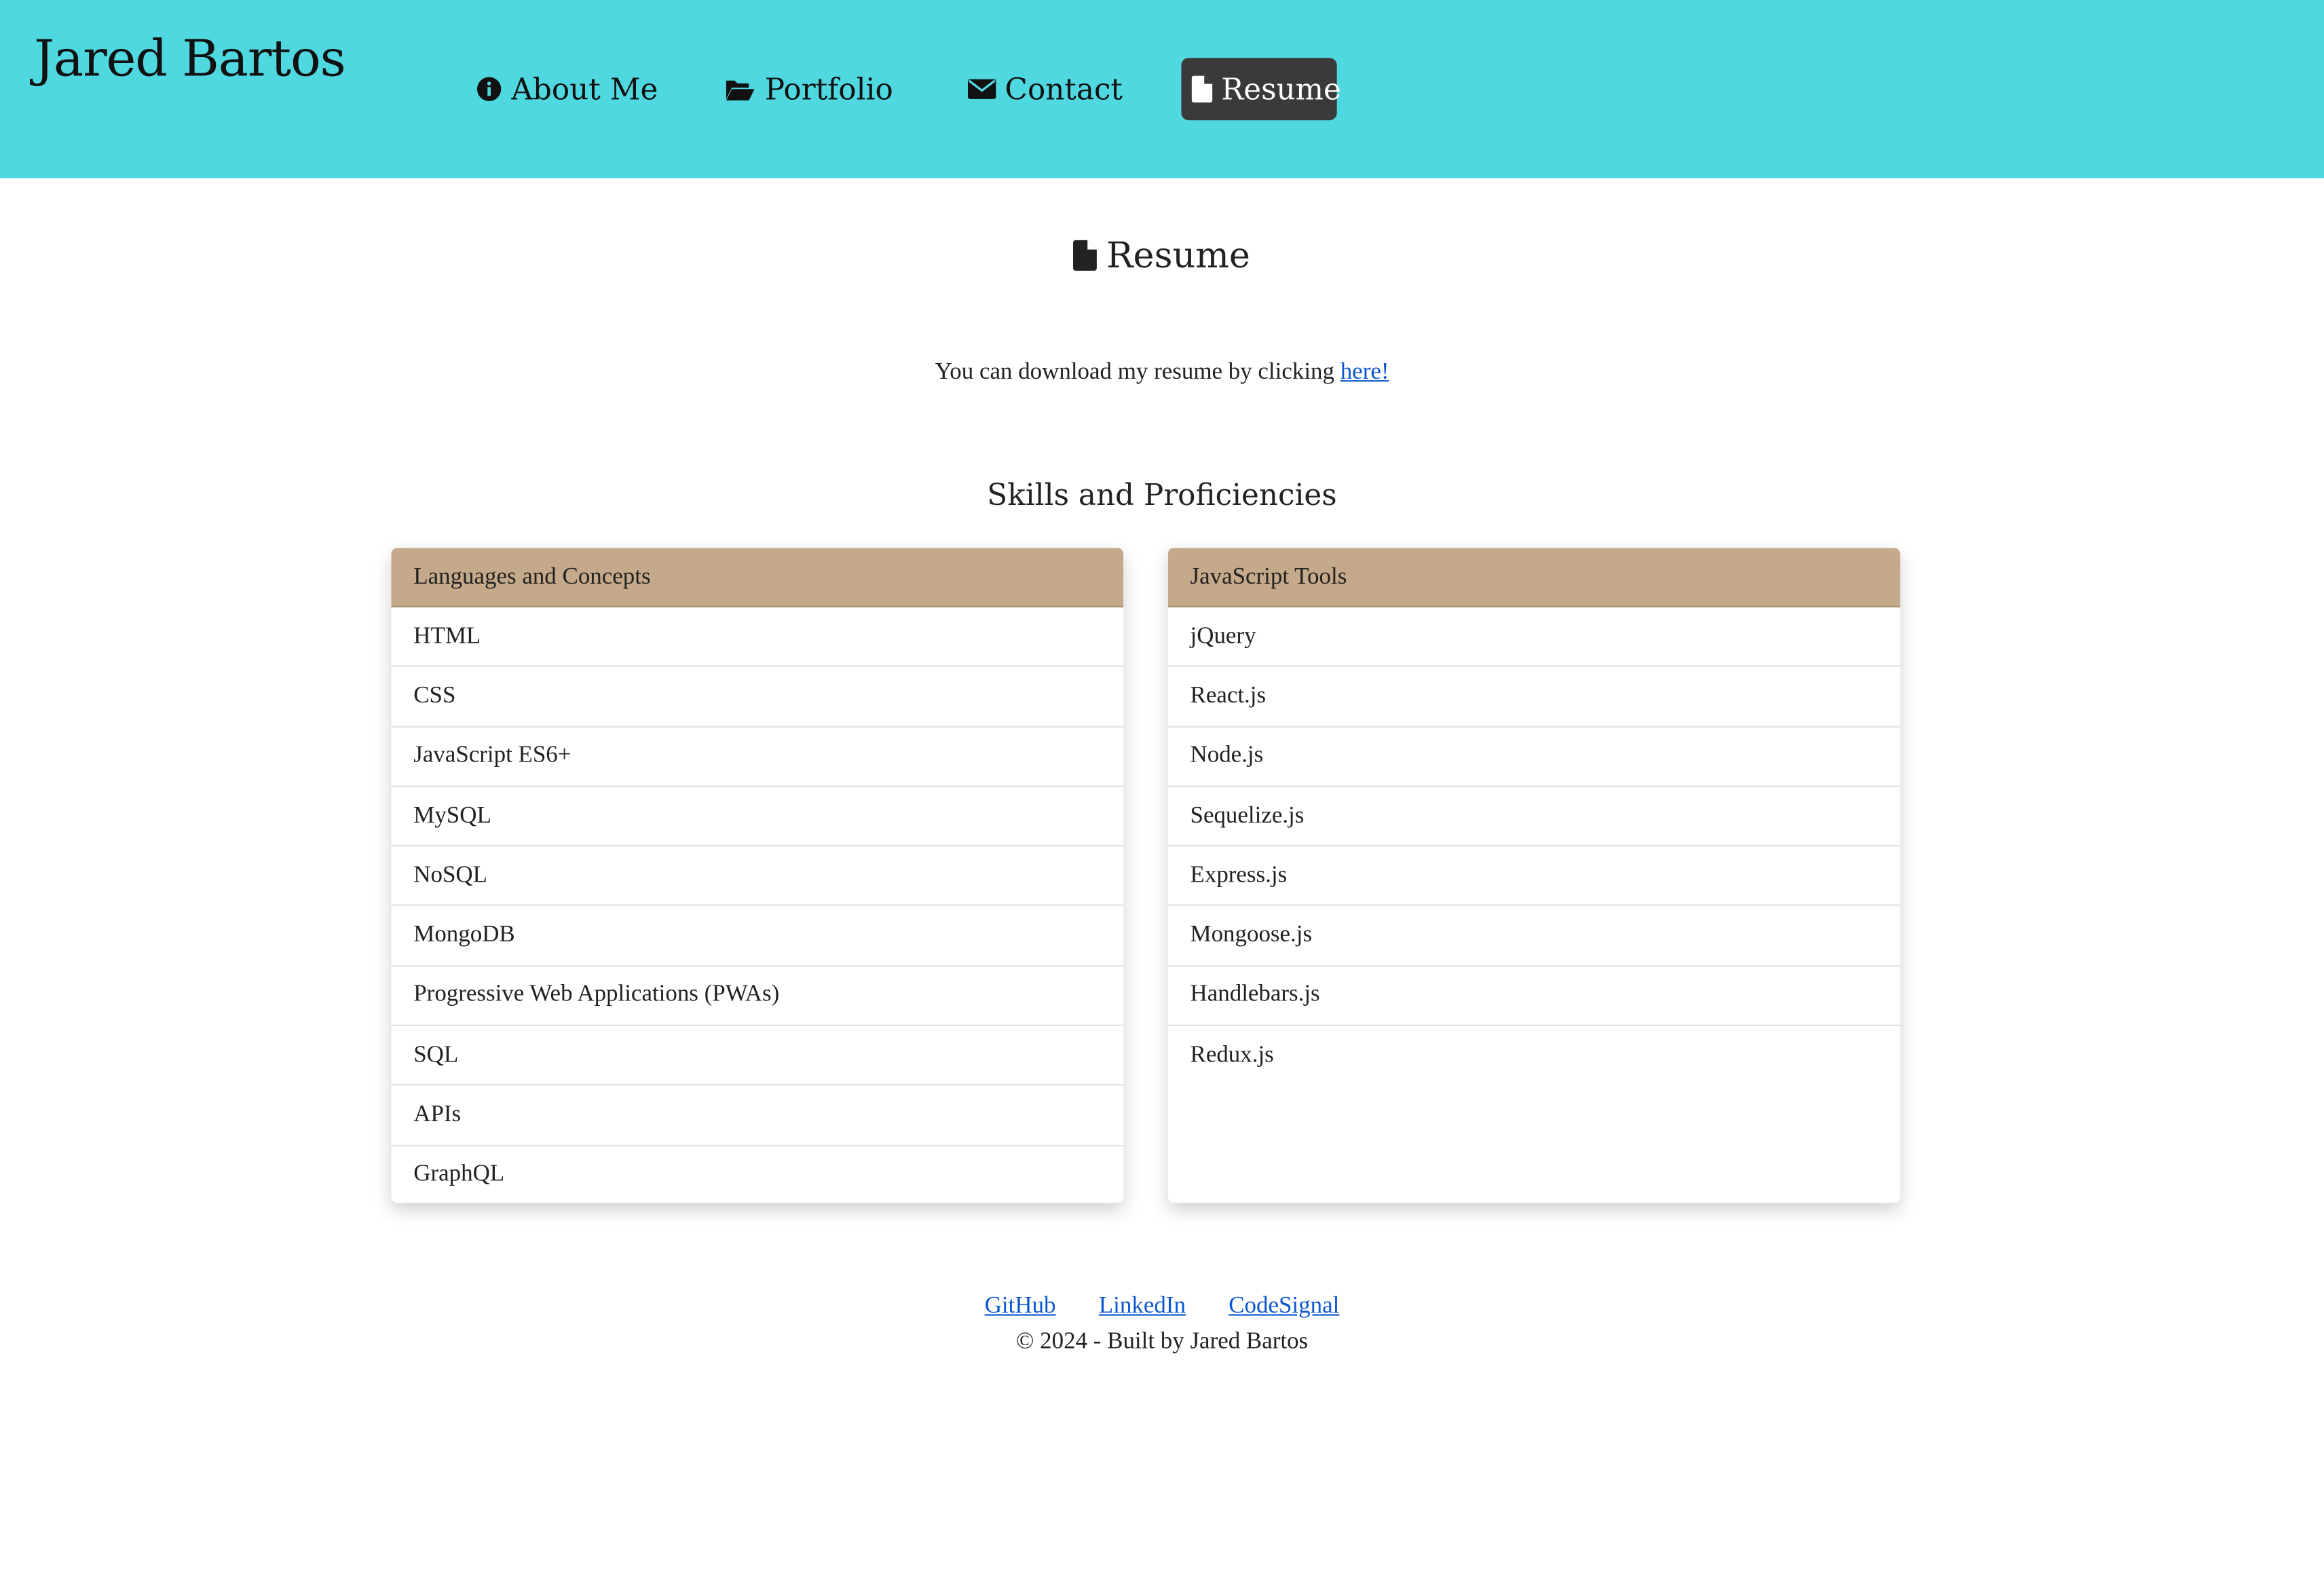  I want to click on nav-label: Resume, so click(1281, 89).